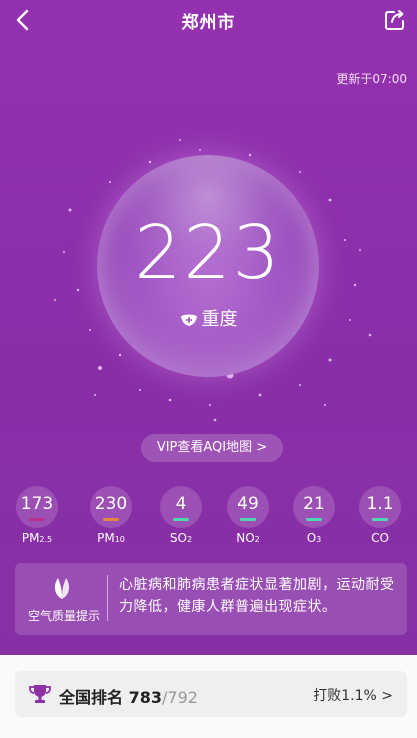 This screenshot has height=738, width=417. I want to click on pollutant-circle: 230, so click(111, 507).